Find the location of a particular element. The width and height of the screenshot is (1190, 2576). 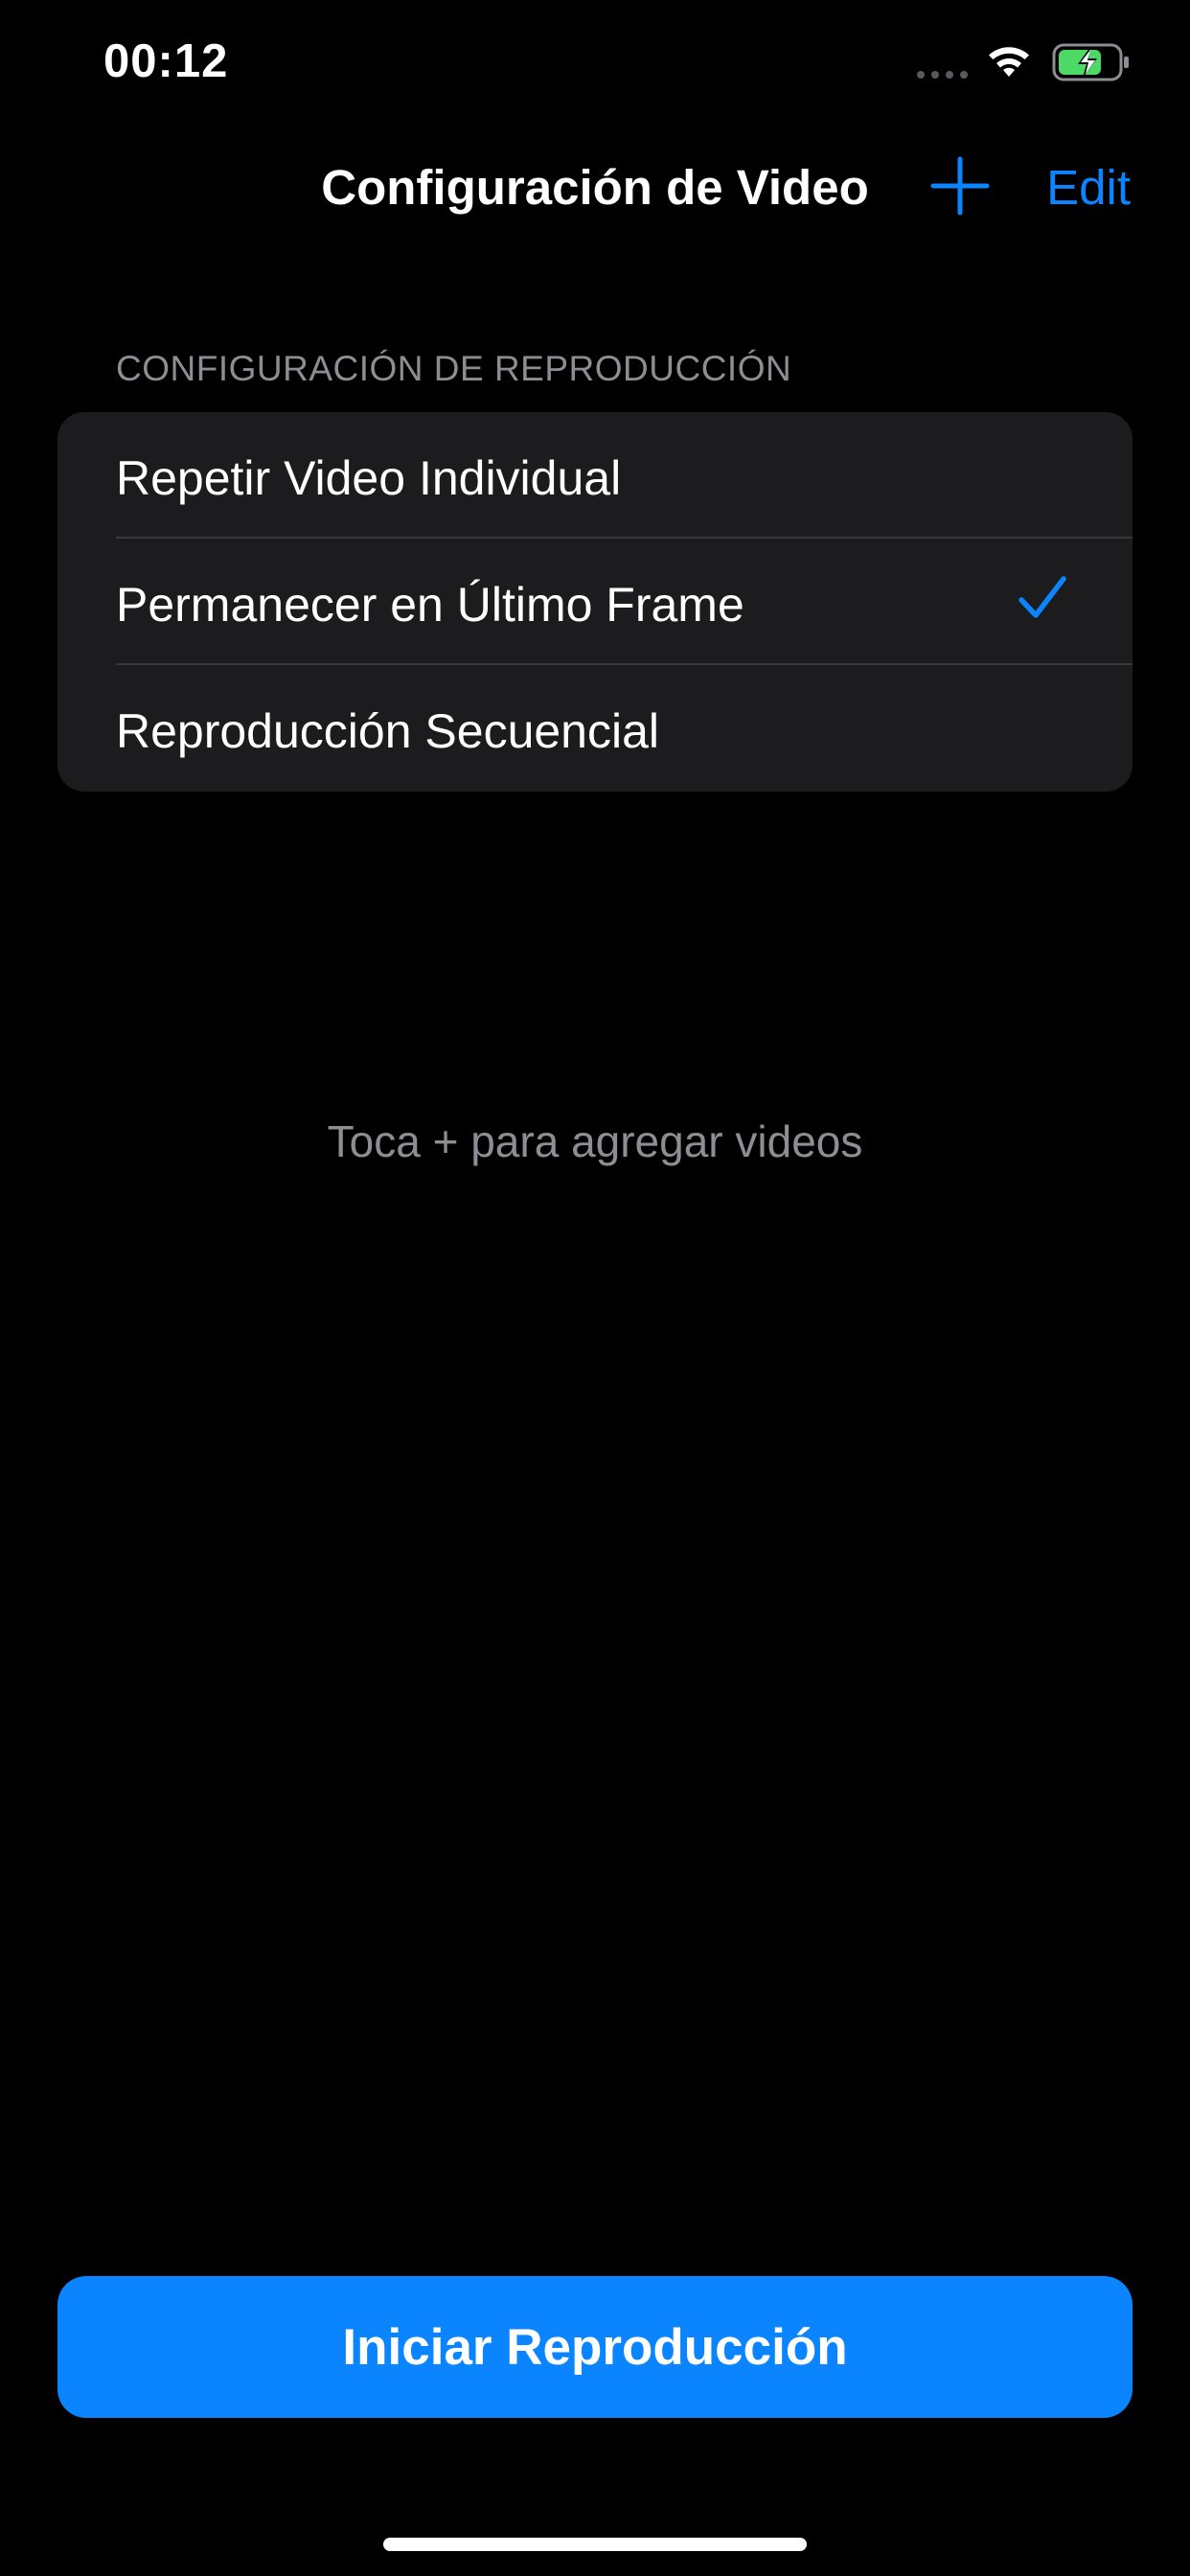

cellular-dots-icon is located at coordinates (943, 75).